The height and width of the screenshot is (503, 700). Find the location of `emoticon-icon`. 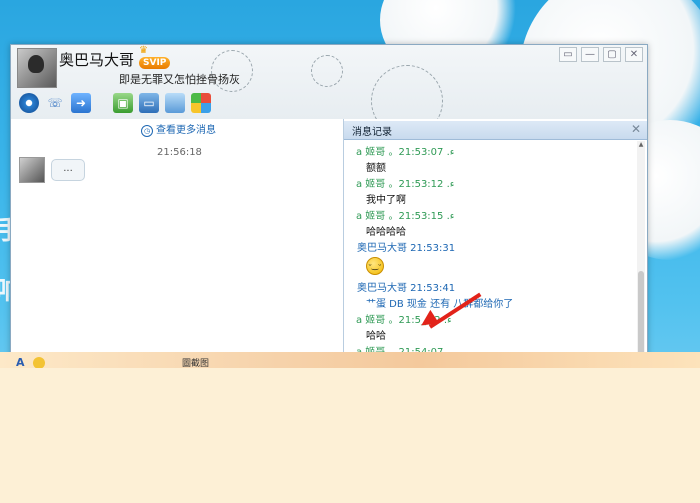

emoticon-icon is located at coordinates (38, 362).